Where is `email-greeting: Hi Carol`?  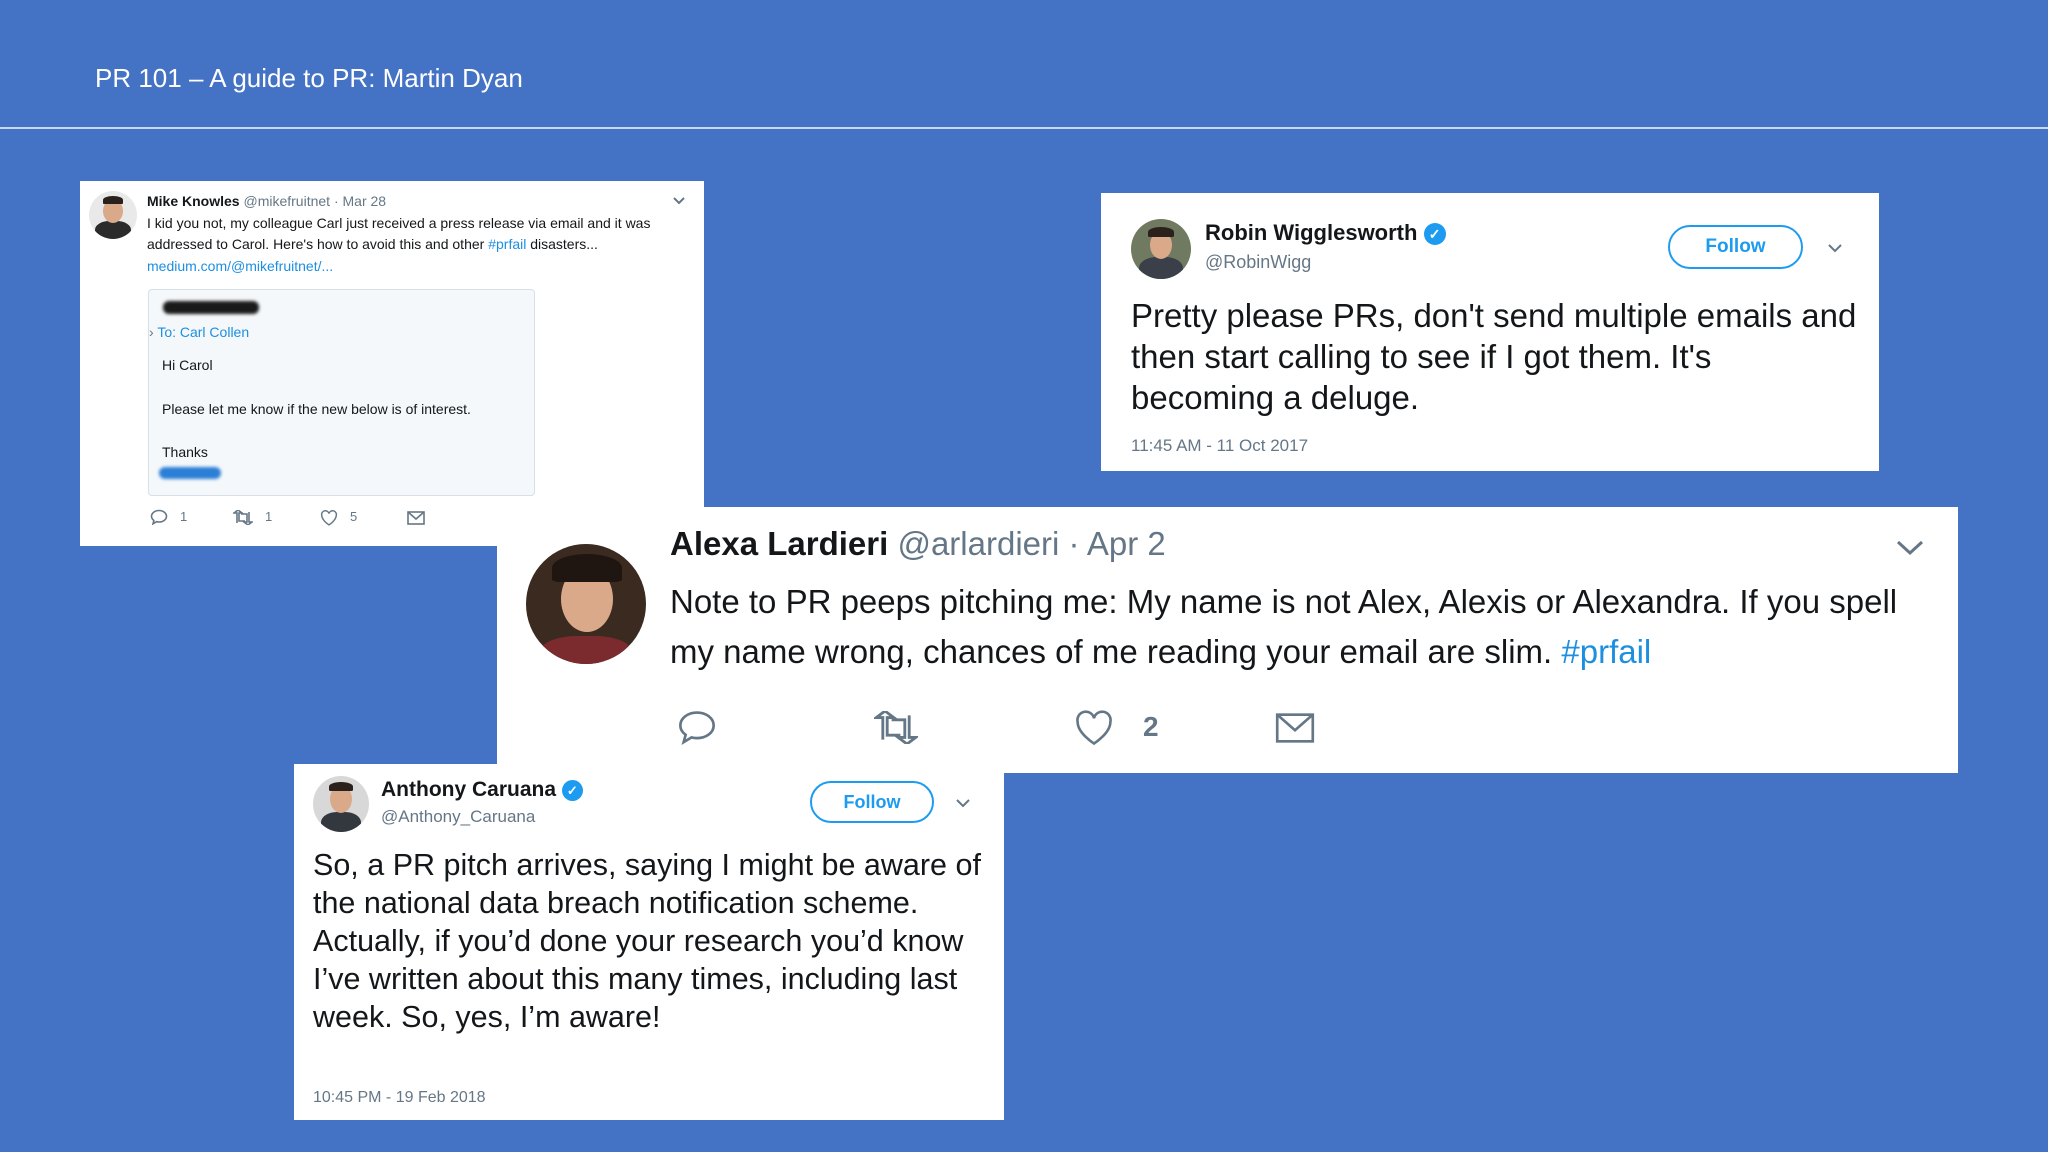
email-greeting: Hi Carol is located at coordinates (187, 365).